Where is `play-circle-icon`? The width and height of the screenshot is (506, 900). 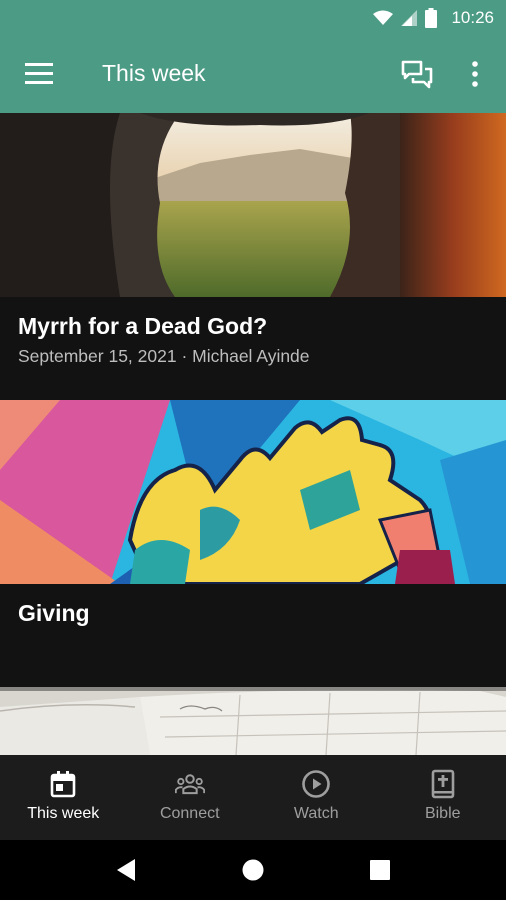
play-circle-icon is located at coordinates (316, 784).